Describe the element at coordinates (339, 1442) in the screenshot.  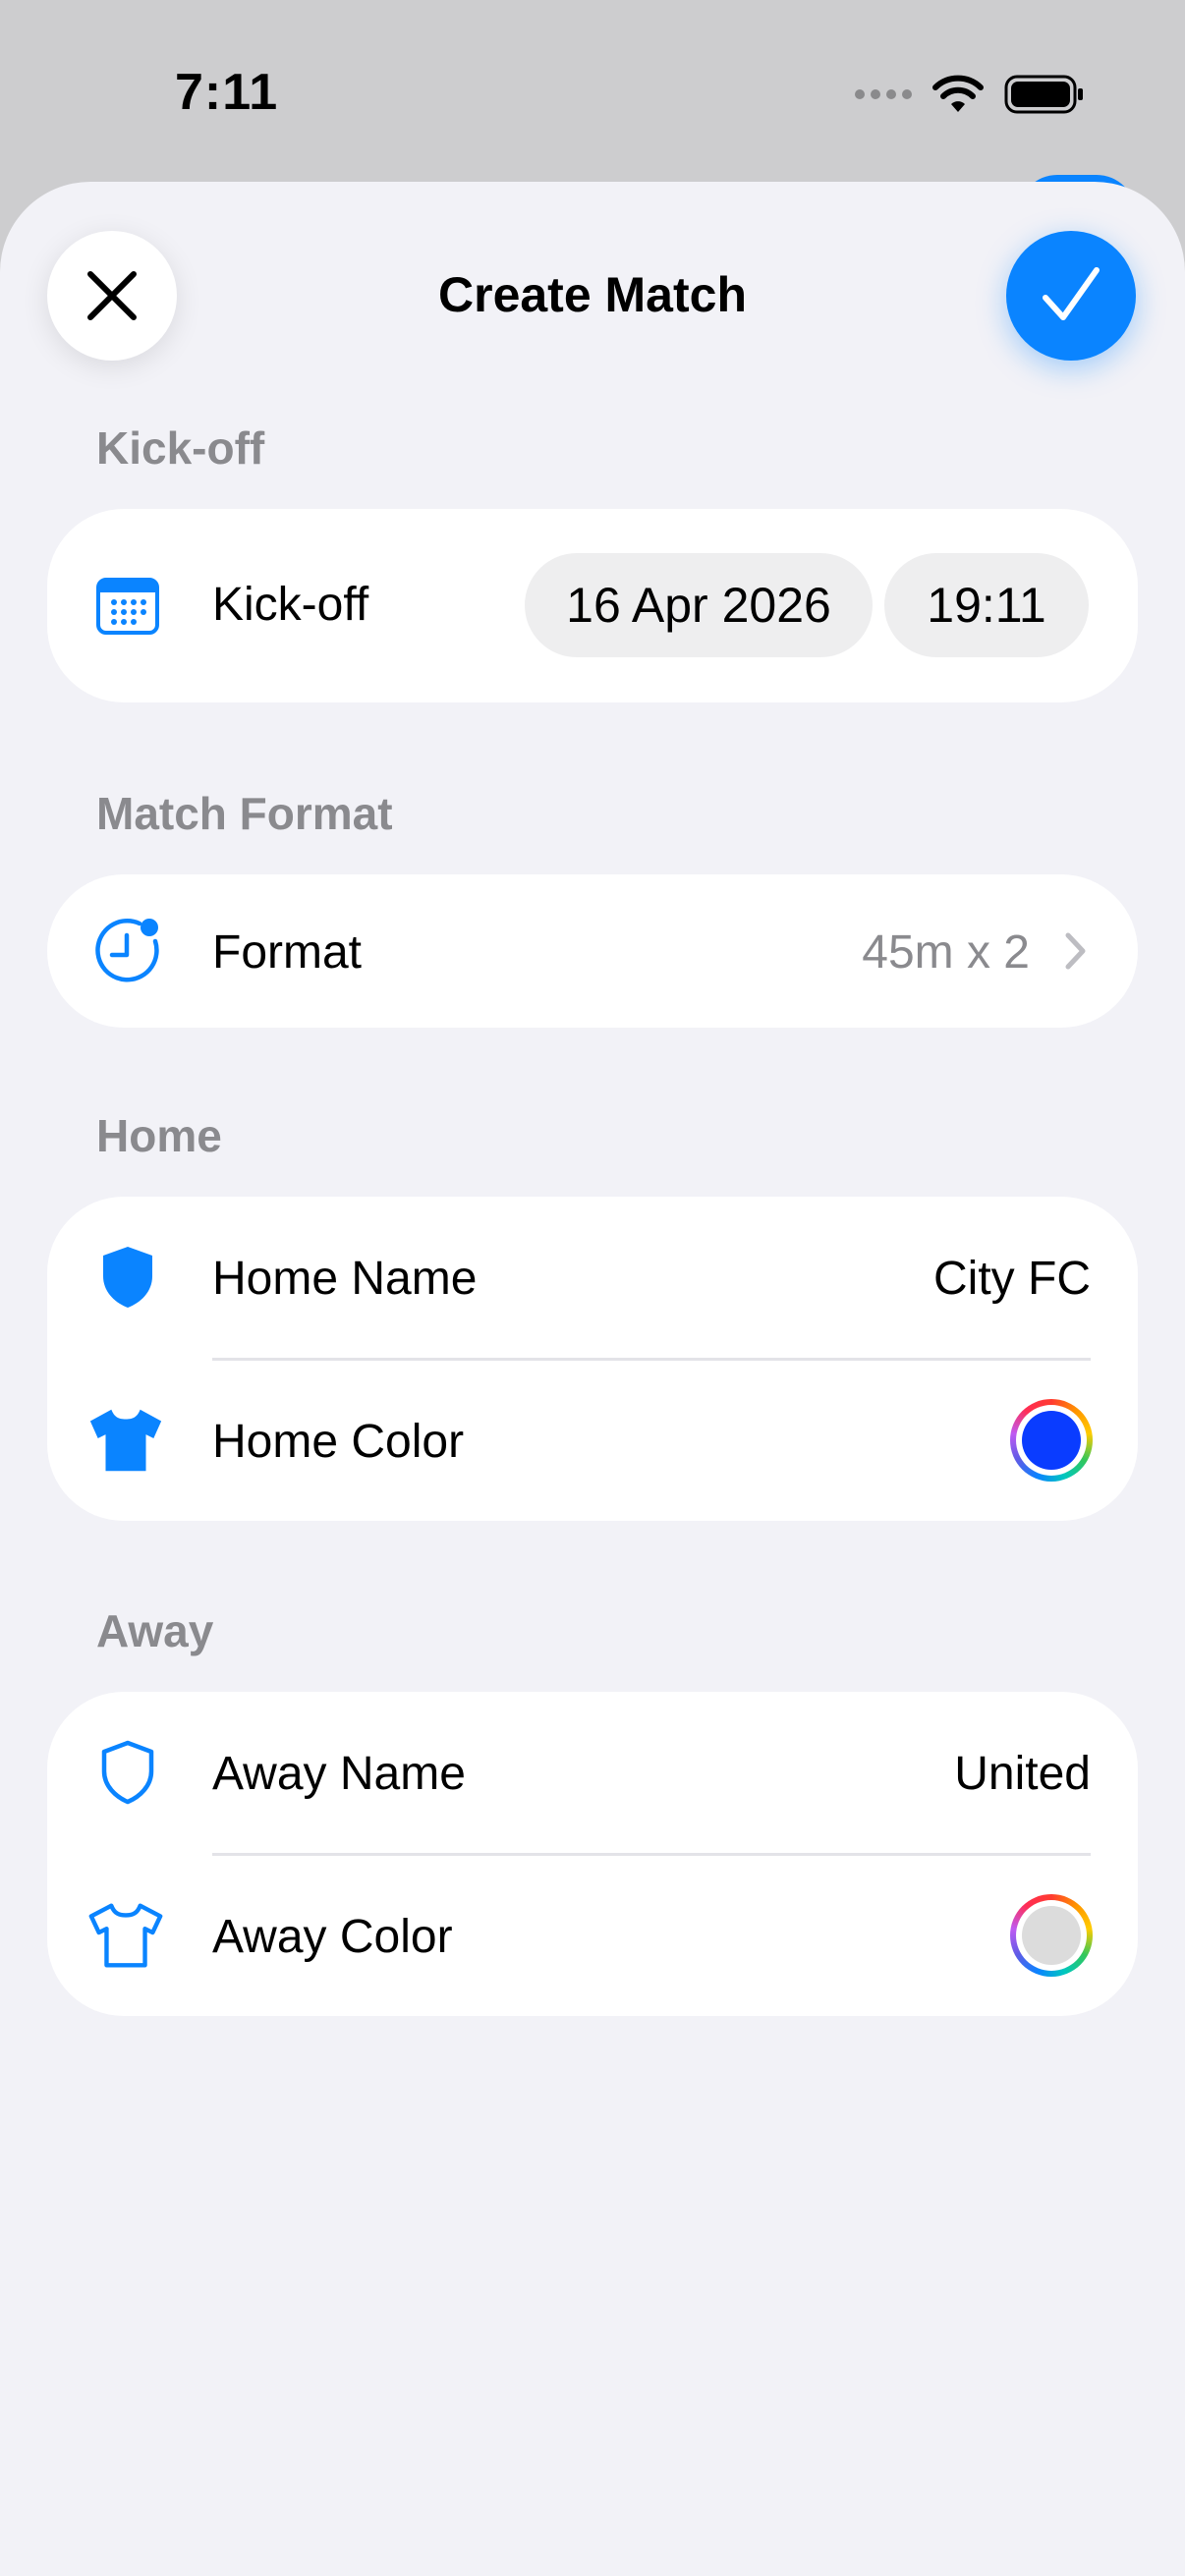
I see `home-color-label: Home Color` at that location.